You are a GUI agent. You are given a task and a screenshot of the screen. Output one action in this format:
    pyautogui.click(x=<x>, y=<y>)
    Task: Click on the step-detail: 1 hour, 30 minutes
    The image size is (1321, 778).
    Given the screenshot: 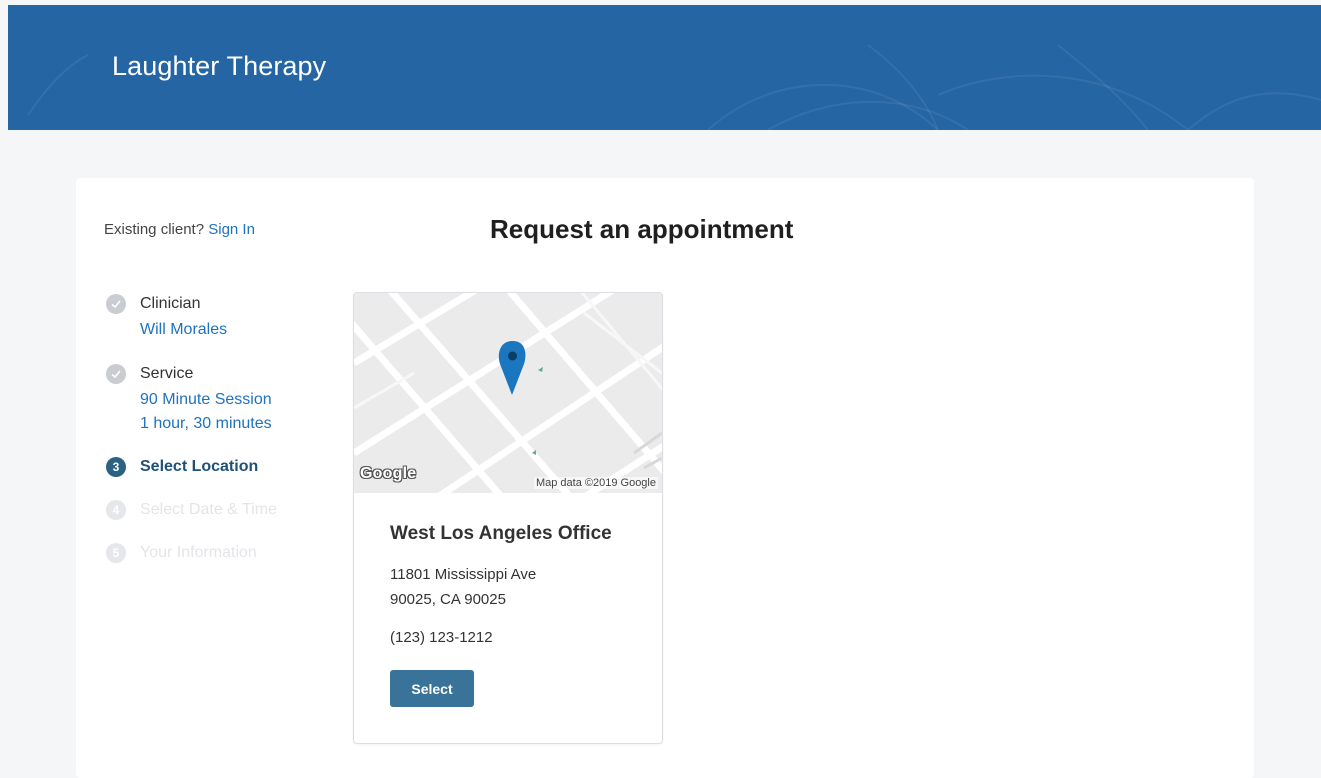 What is the action you would take?
    pyautogui.click(x=206, y=424)
    